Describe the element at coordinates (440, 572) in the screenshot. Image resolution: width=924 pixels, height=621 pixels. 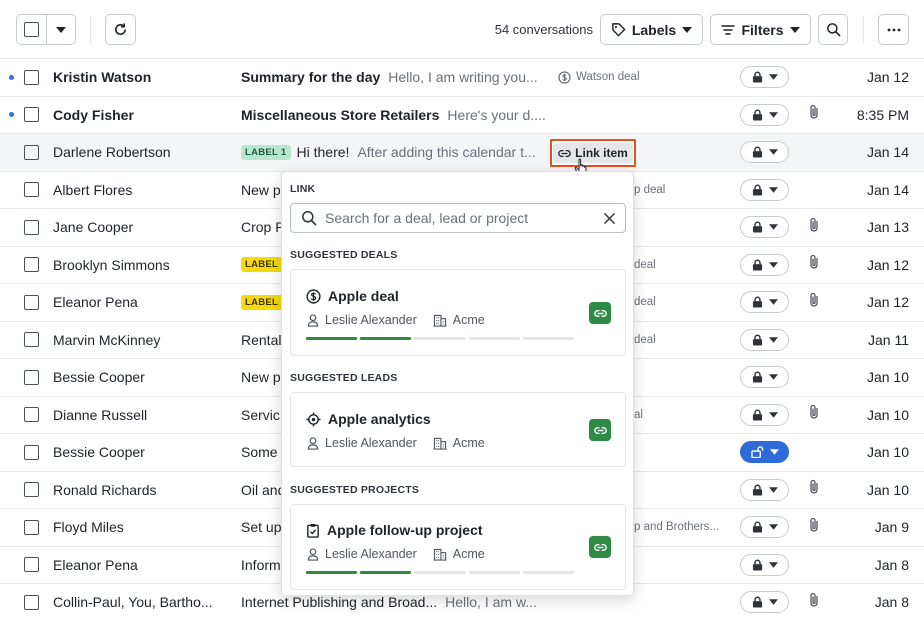
I see `project-progress-bar` at that location.